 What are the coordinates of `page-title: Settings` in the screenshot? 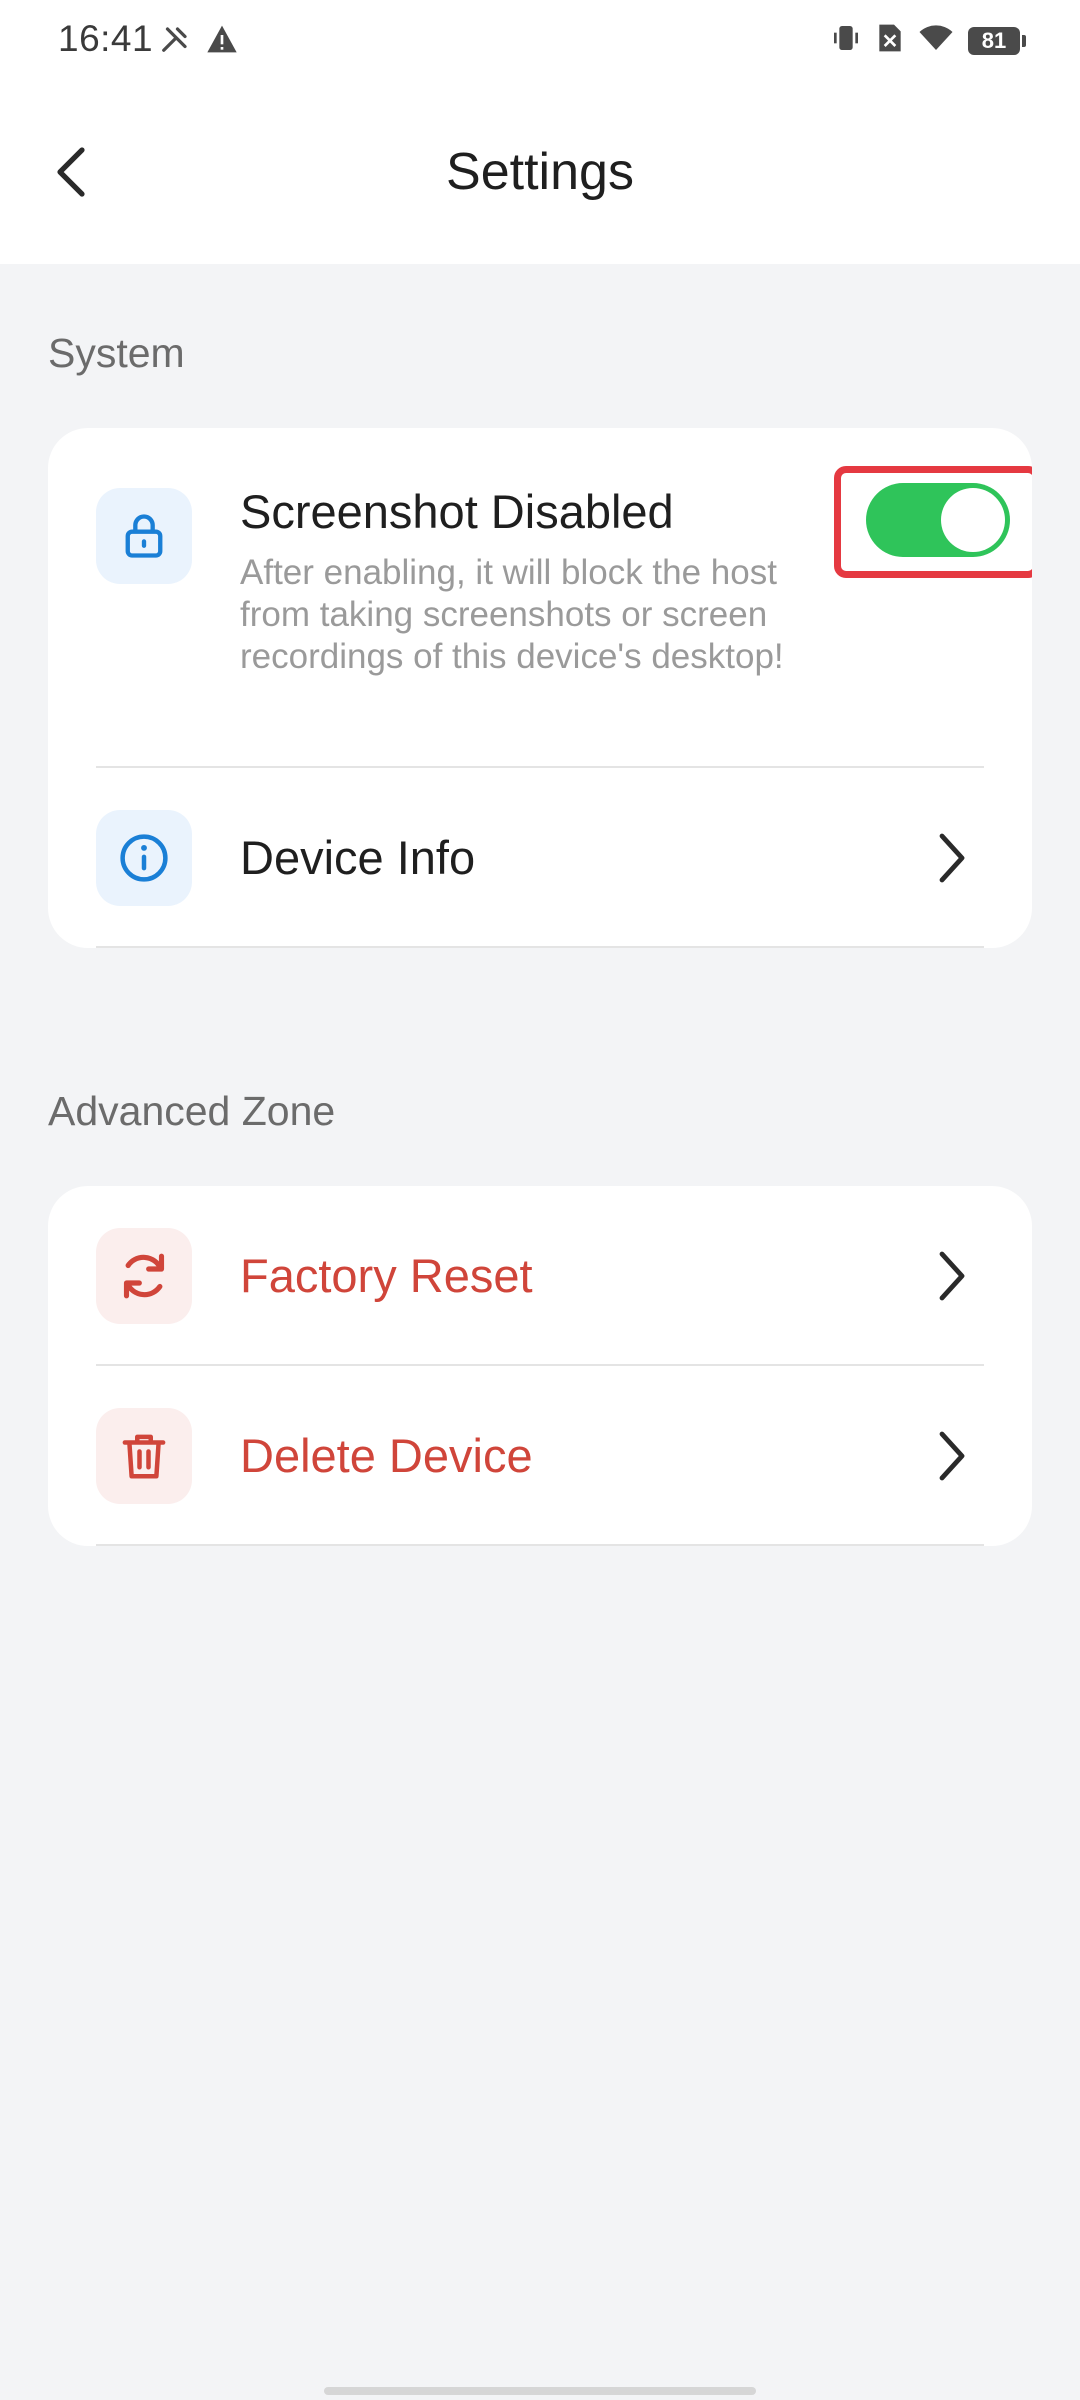 It's located at (540, 172).